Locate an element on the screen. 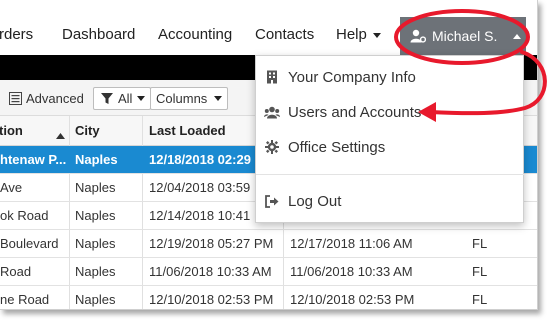  sign-out-icon is located at coordinates (272, 201).